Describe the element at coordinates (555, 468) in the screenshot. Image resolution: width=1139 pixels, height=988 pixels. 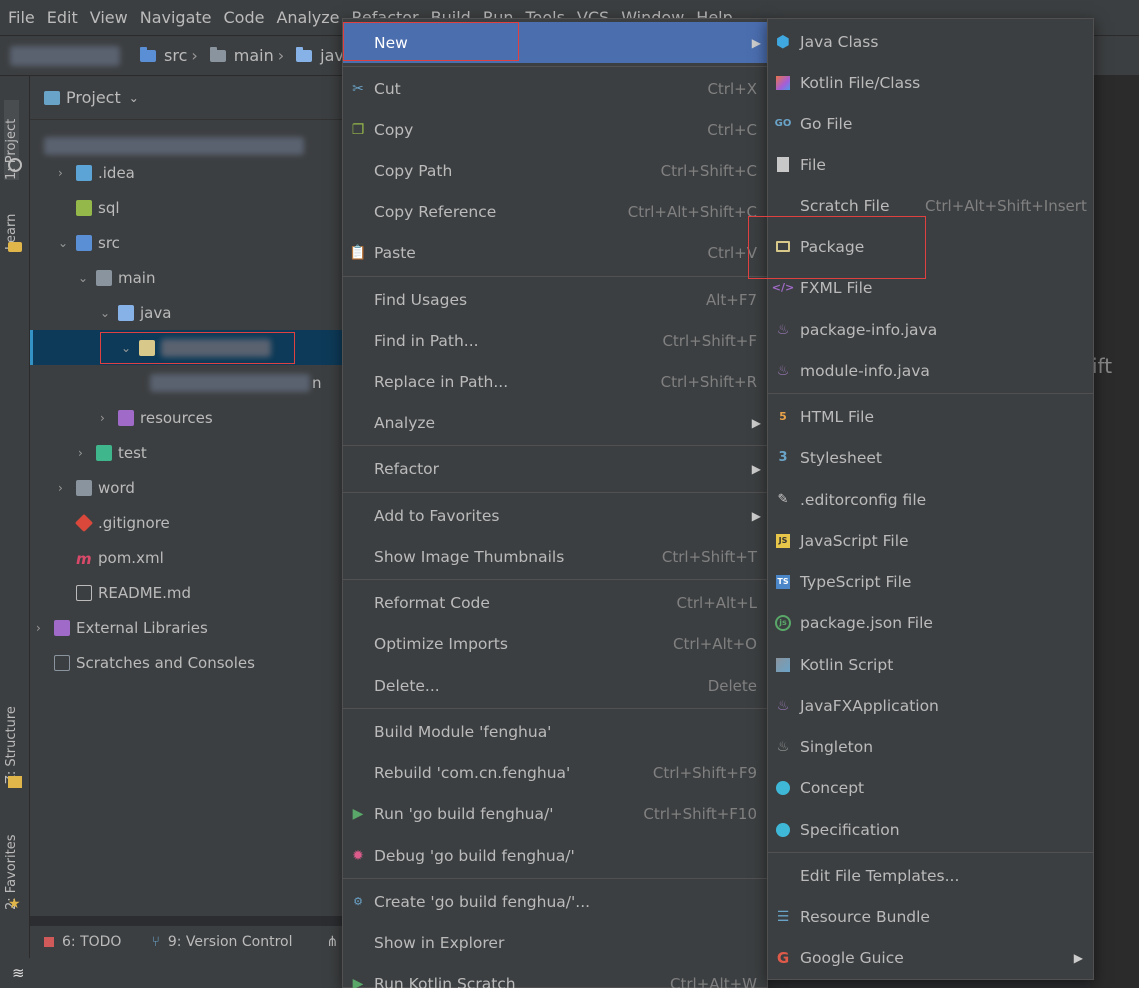
I see `menu-item-refactor: Refactor ▶` at that location.